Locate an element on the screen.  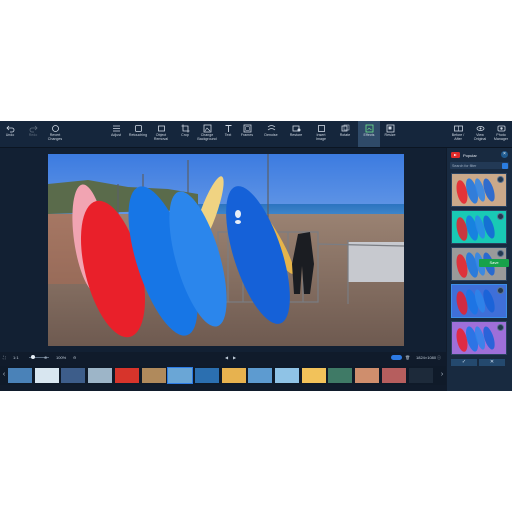
toolbar-label: Crop is located at coordinates (185, 135).